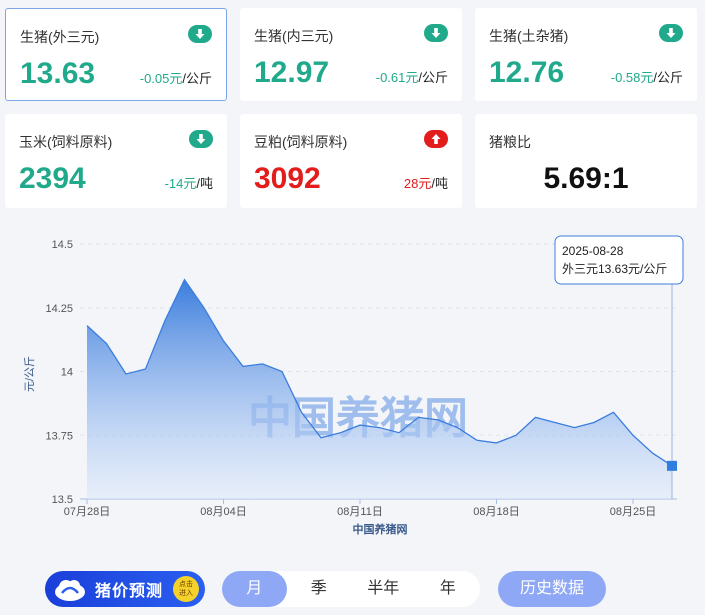  What do you see at coordinates (633, 512) in the screenshot?
I see `x-tick-label: 08月25日` at bounding box center [633, 512].